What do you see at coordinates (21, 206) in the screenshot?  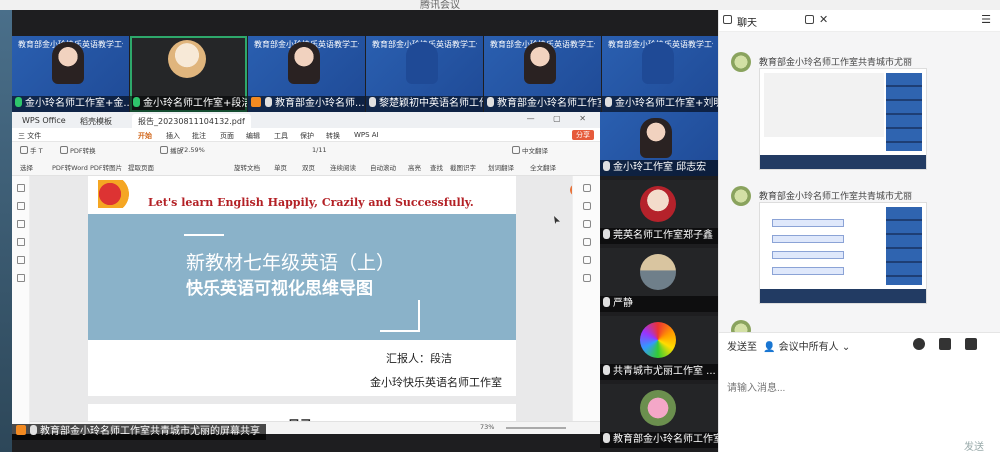 I see `thumbnail-icon` at bounding box center [21, 206].